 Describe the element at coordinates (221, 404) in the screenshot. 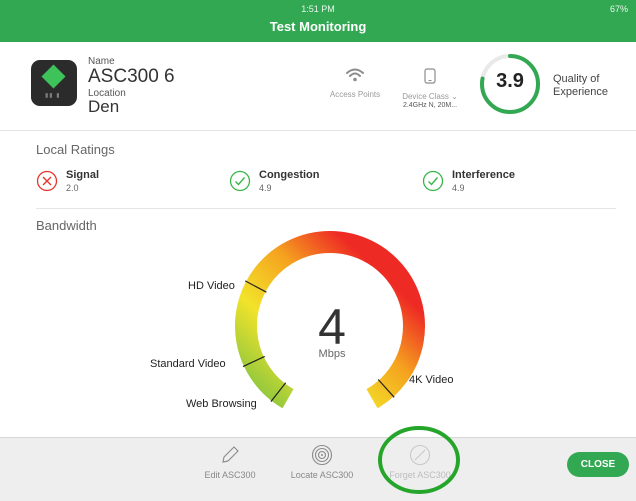

I see `tier-label-web-browsing: Web Browsing` at that location.